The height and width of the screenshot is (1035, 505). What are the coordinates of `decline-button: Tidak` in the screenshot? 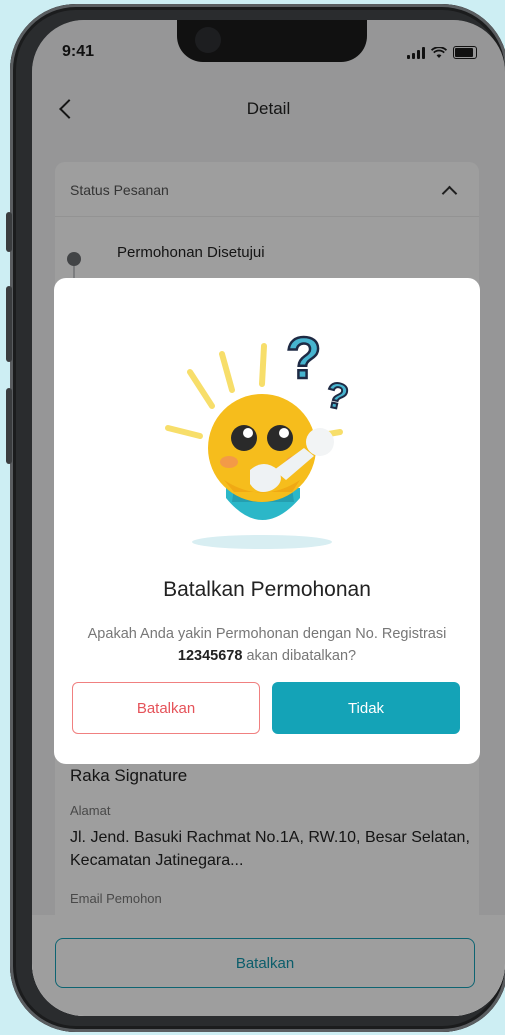 It's located at (366, 708).